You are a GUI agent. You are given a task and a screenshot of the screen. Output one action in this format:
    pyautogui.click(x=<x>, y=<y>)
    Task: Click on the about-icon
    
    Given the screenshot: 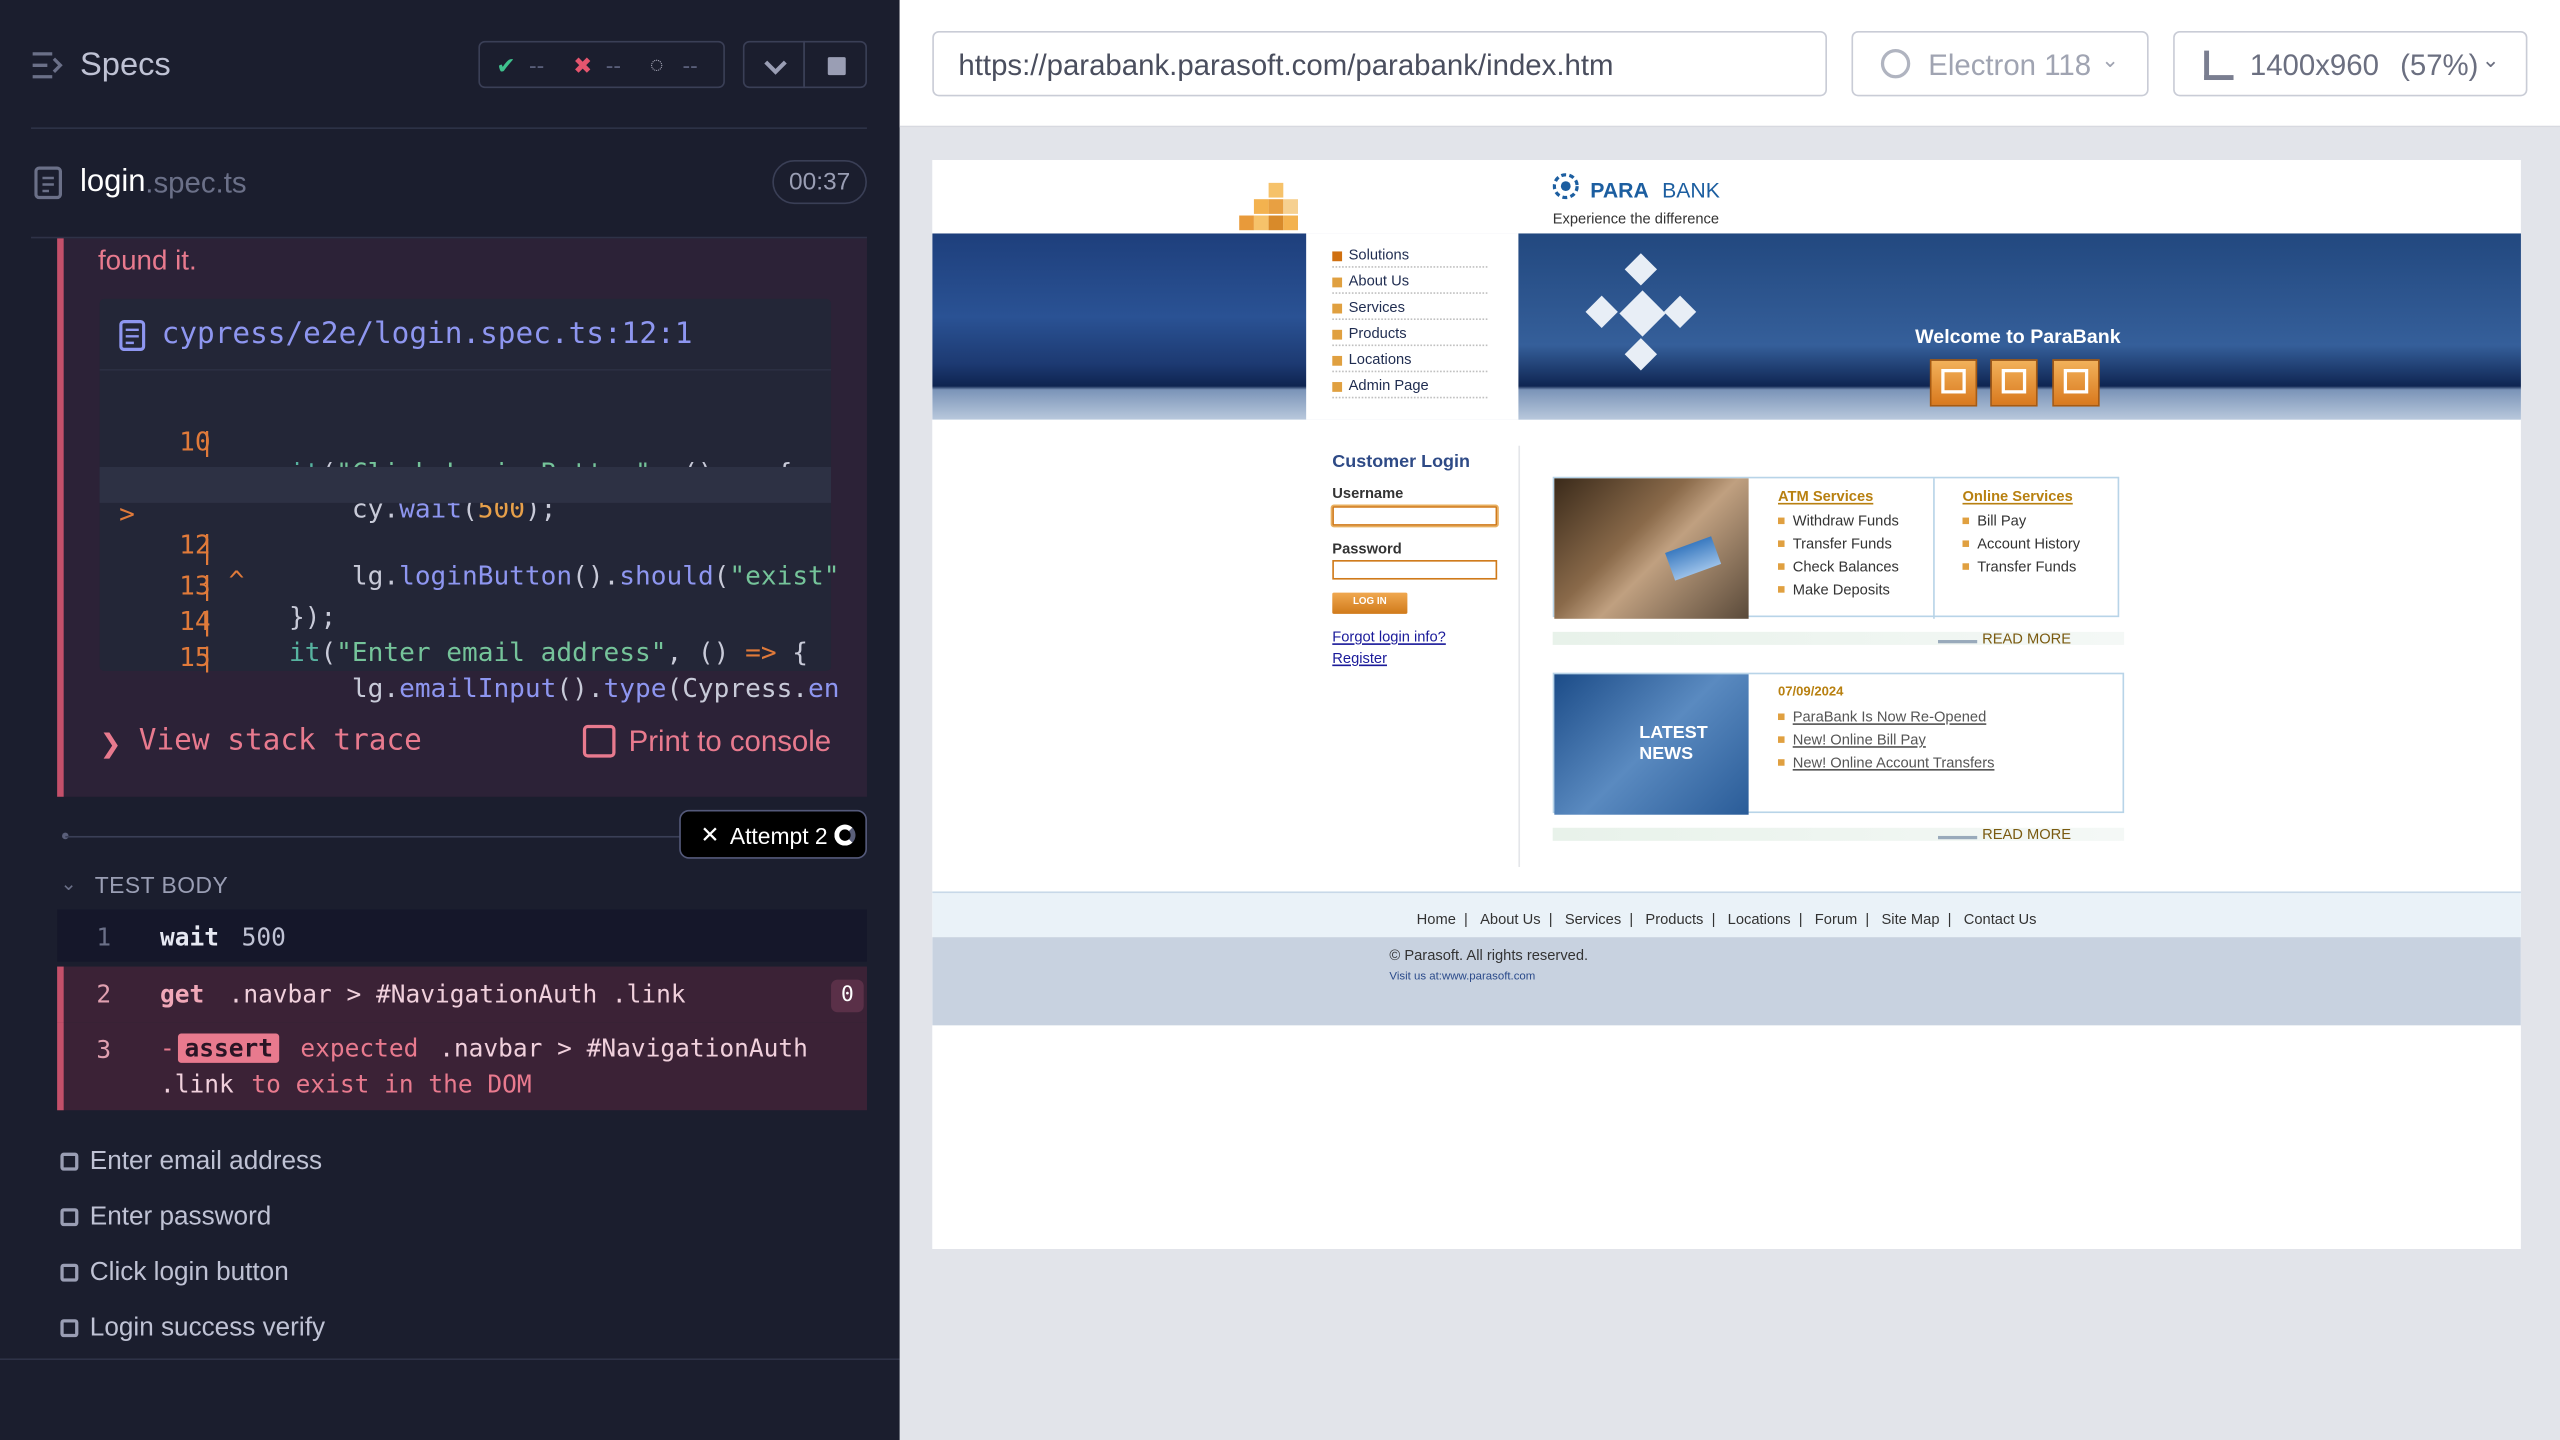 What is the action you would take?
    pyautogui.click(x=2014, y=383)
    